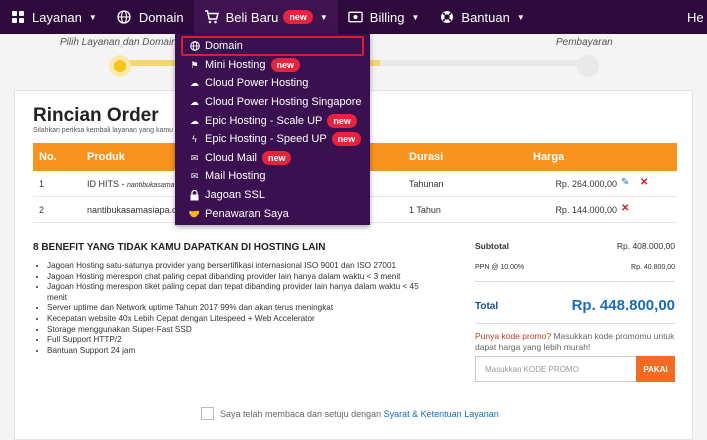 Image resolution: width=707 pixels, height=440 pixels. I want to click on menu-item-label: Cloud Mail, so click(231, 158).